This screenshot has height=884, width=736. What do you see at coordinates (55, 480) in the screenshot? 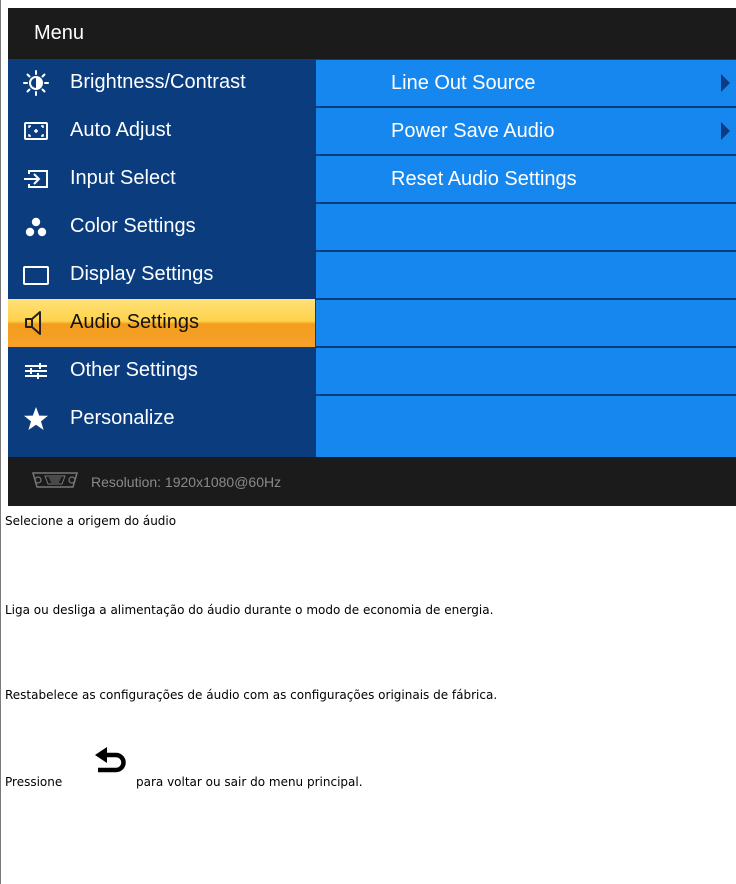
I see `vga-connector-icon` at bounding box center [55, 480].